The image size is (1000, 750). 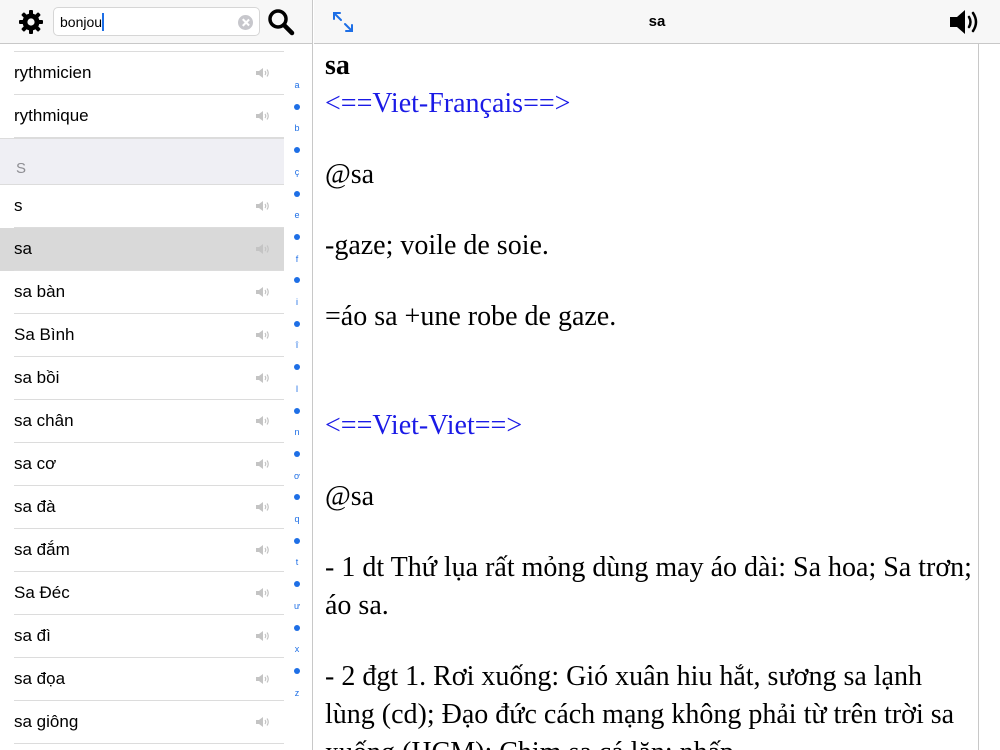 What do you see at coordinates (142, 73) in the screenshot?
I see `list-item: rythmicien` at bounding box center [142, 73].